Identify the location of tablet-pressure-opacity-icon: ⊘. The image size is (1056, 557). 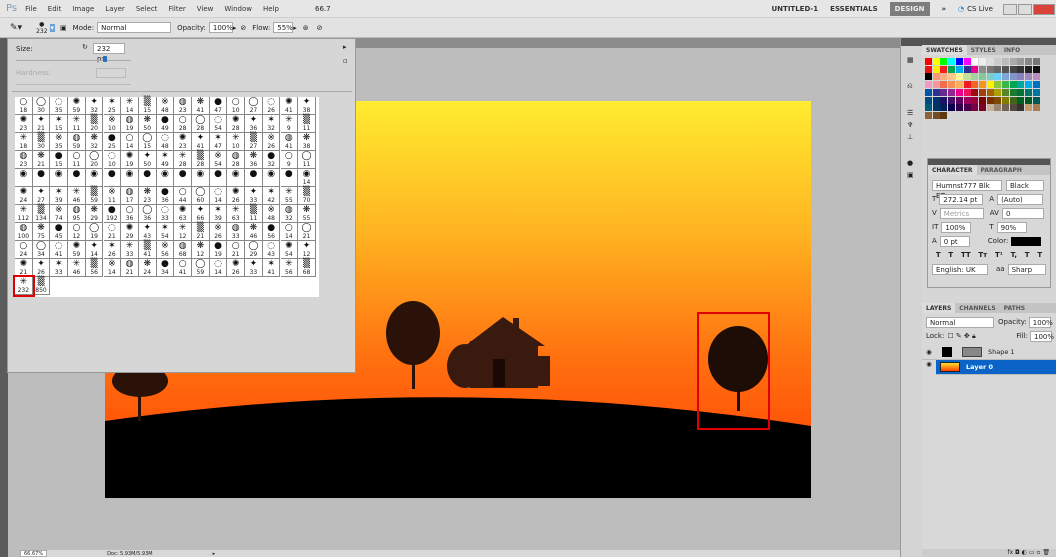
(243, 28).